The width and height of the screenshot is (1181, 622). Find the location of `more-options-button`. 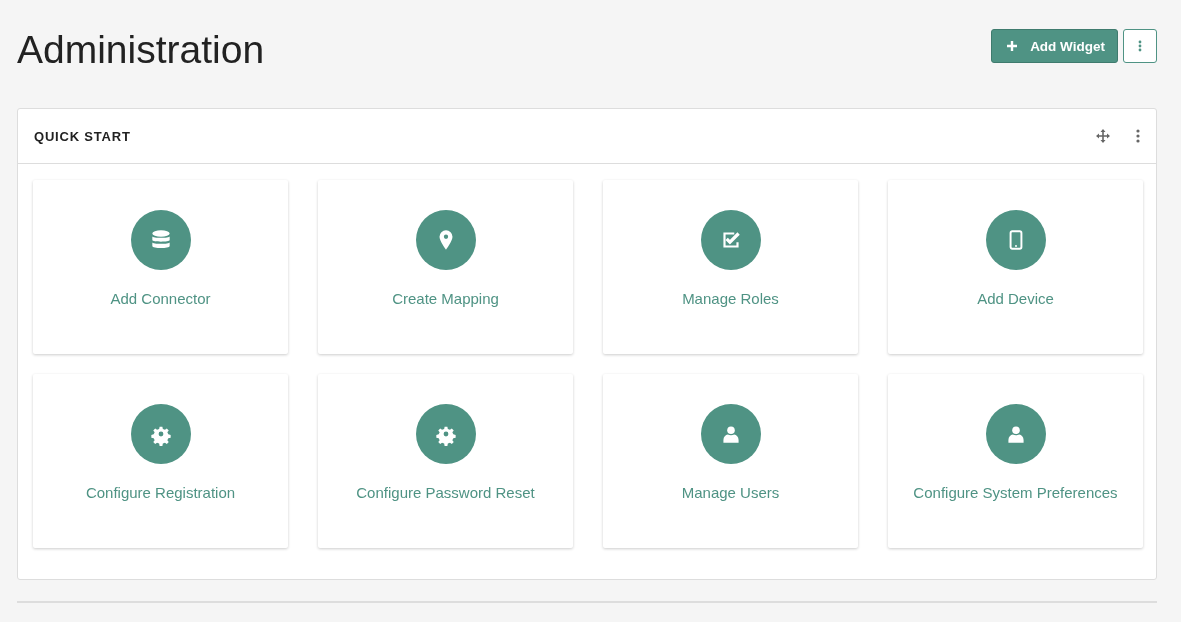

more-options-button is located at coordinates (1140, 46).